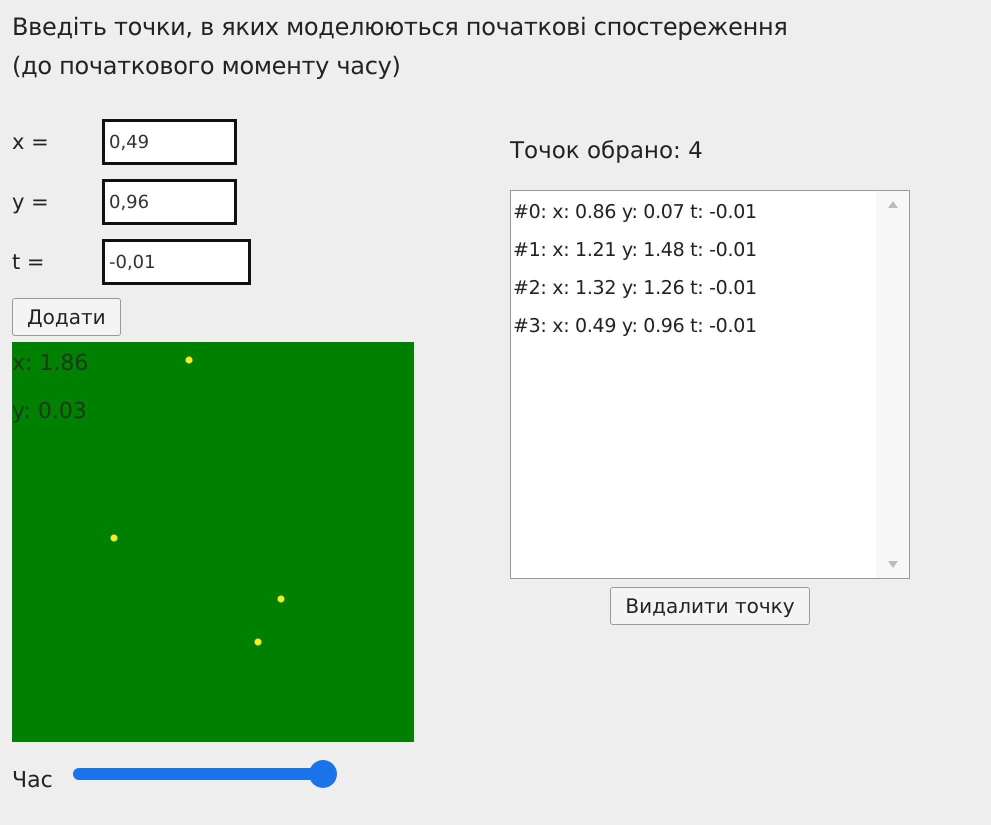 The image size is (991, 825). Describe the element at coordinates (176, 262) in the screenshot. I see `input-field: -0,01` at that location.